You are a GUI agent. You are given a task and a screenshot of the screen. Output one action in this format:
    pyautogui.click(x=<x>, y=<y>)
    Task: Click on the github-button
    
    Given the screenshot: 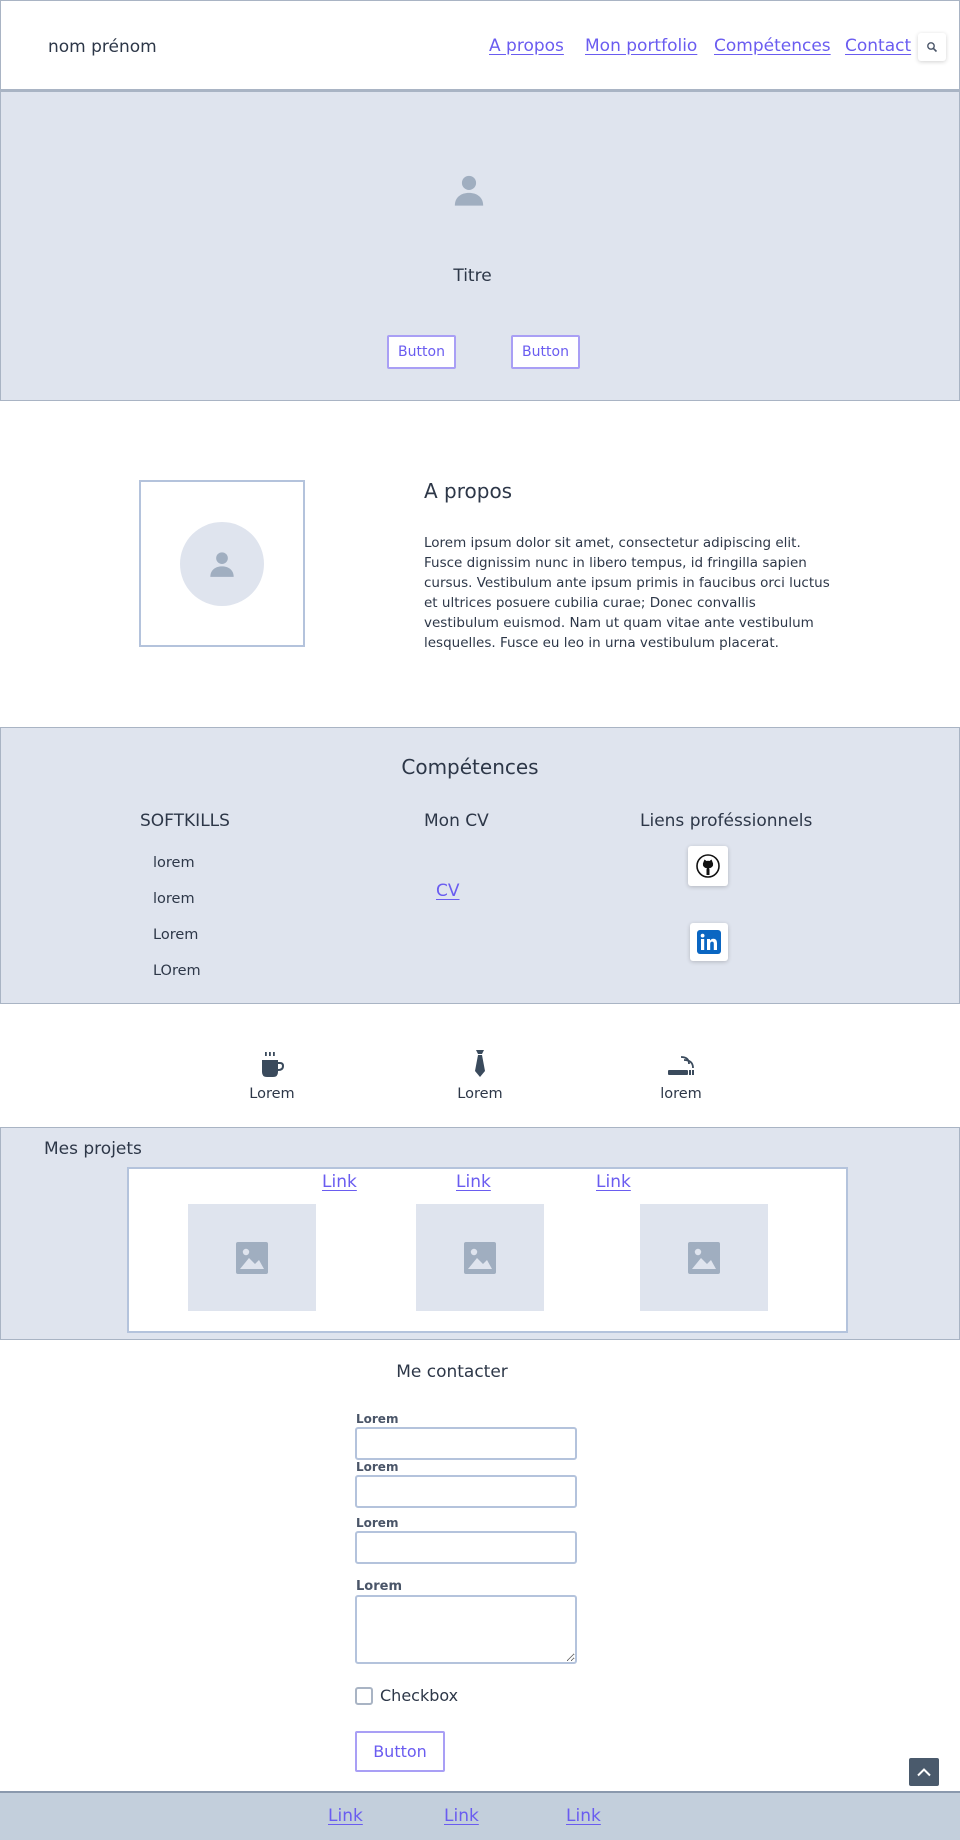 What is the action you would take?
    pyautogui.click(x=708, y=866)
    